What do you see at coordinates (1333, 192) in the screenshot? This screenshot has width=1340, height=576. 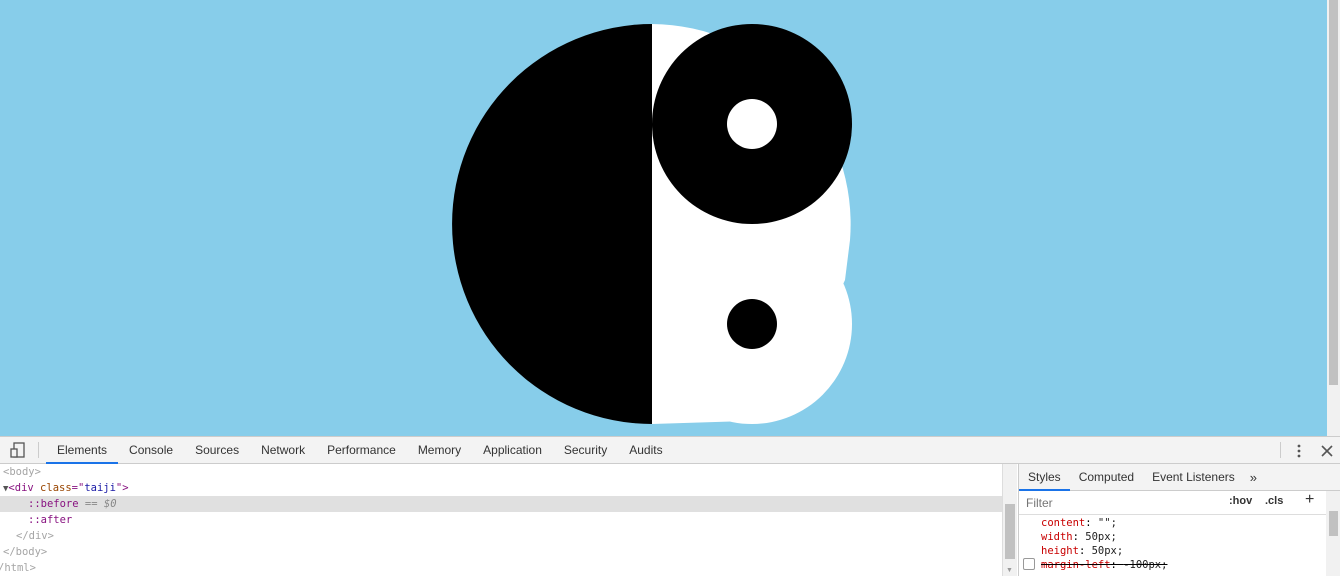 I see `page-scrollbar-thumb` at bounding box center [1333, 192].